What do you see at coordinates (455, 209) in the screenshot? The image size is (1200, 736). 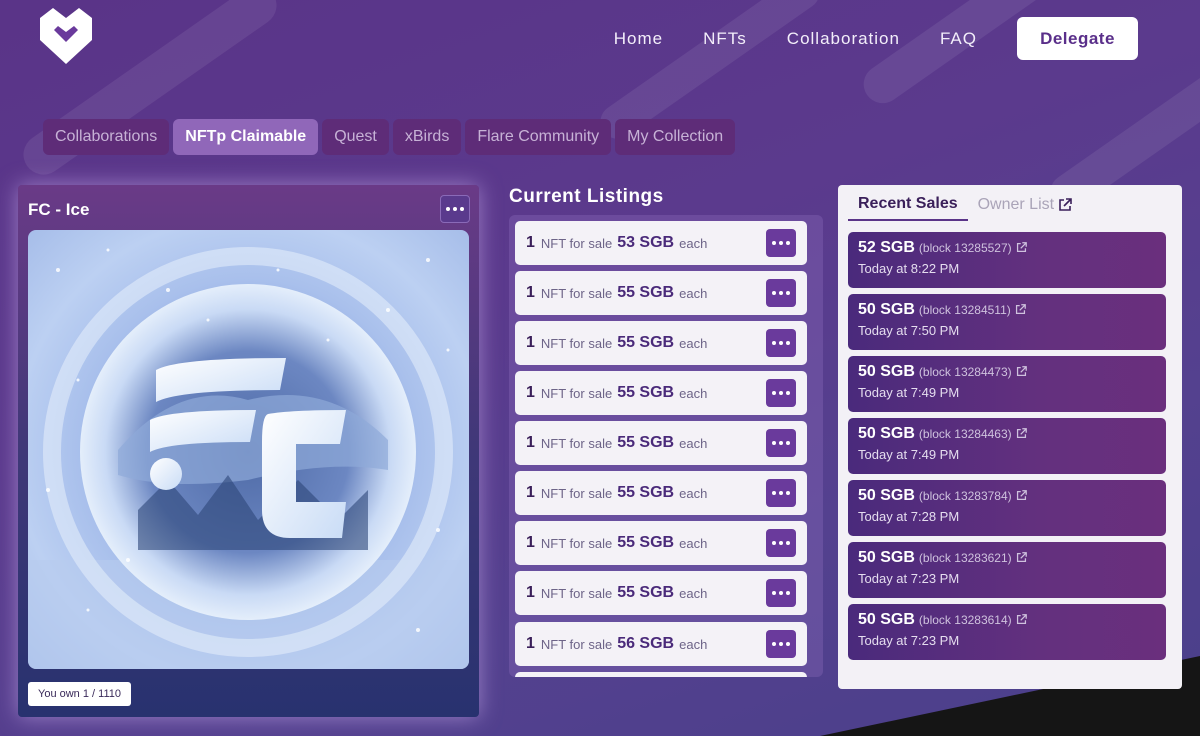 I see `card-options-button` at bounding box center [455, 209].